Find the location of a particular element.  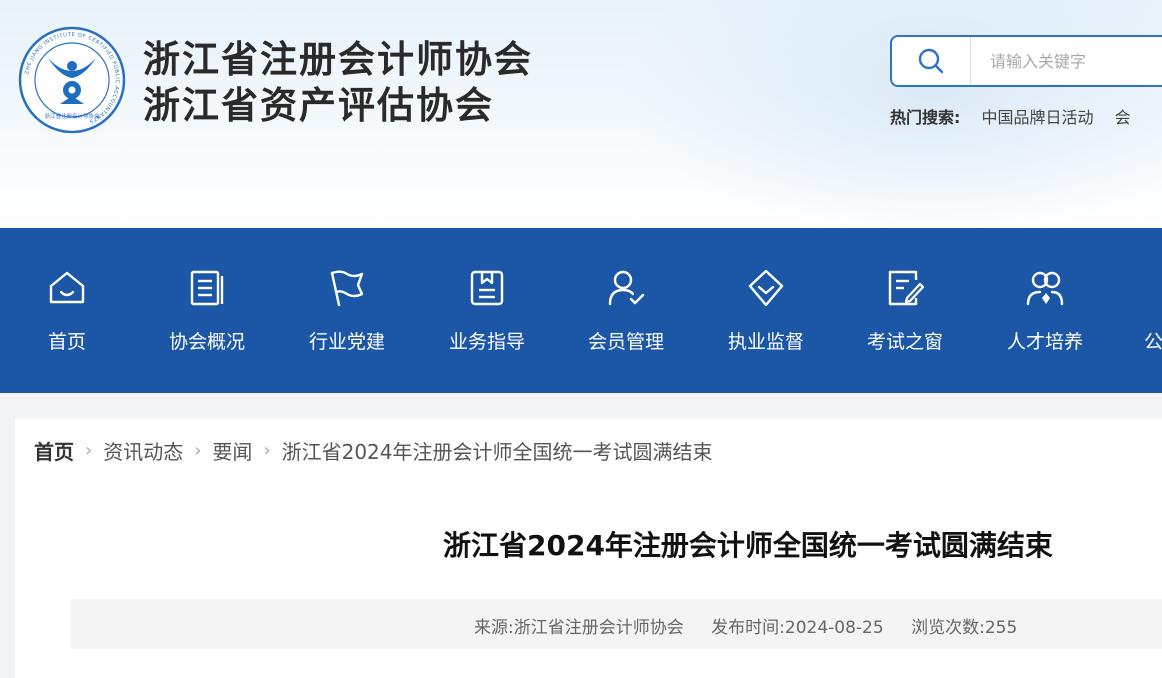

nav-label: 人才培养 is located at coordinates (1044, 342).